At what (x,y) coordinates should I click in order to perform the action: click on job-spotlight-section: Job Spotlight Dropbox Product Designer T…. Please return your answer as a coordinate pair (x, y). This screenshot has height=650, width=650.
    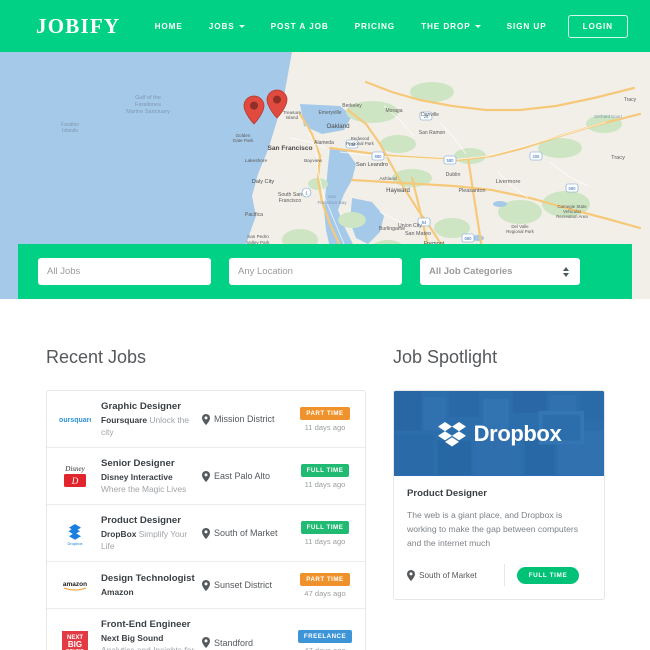
    Looking at the image, I should click on (499, 473).